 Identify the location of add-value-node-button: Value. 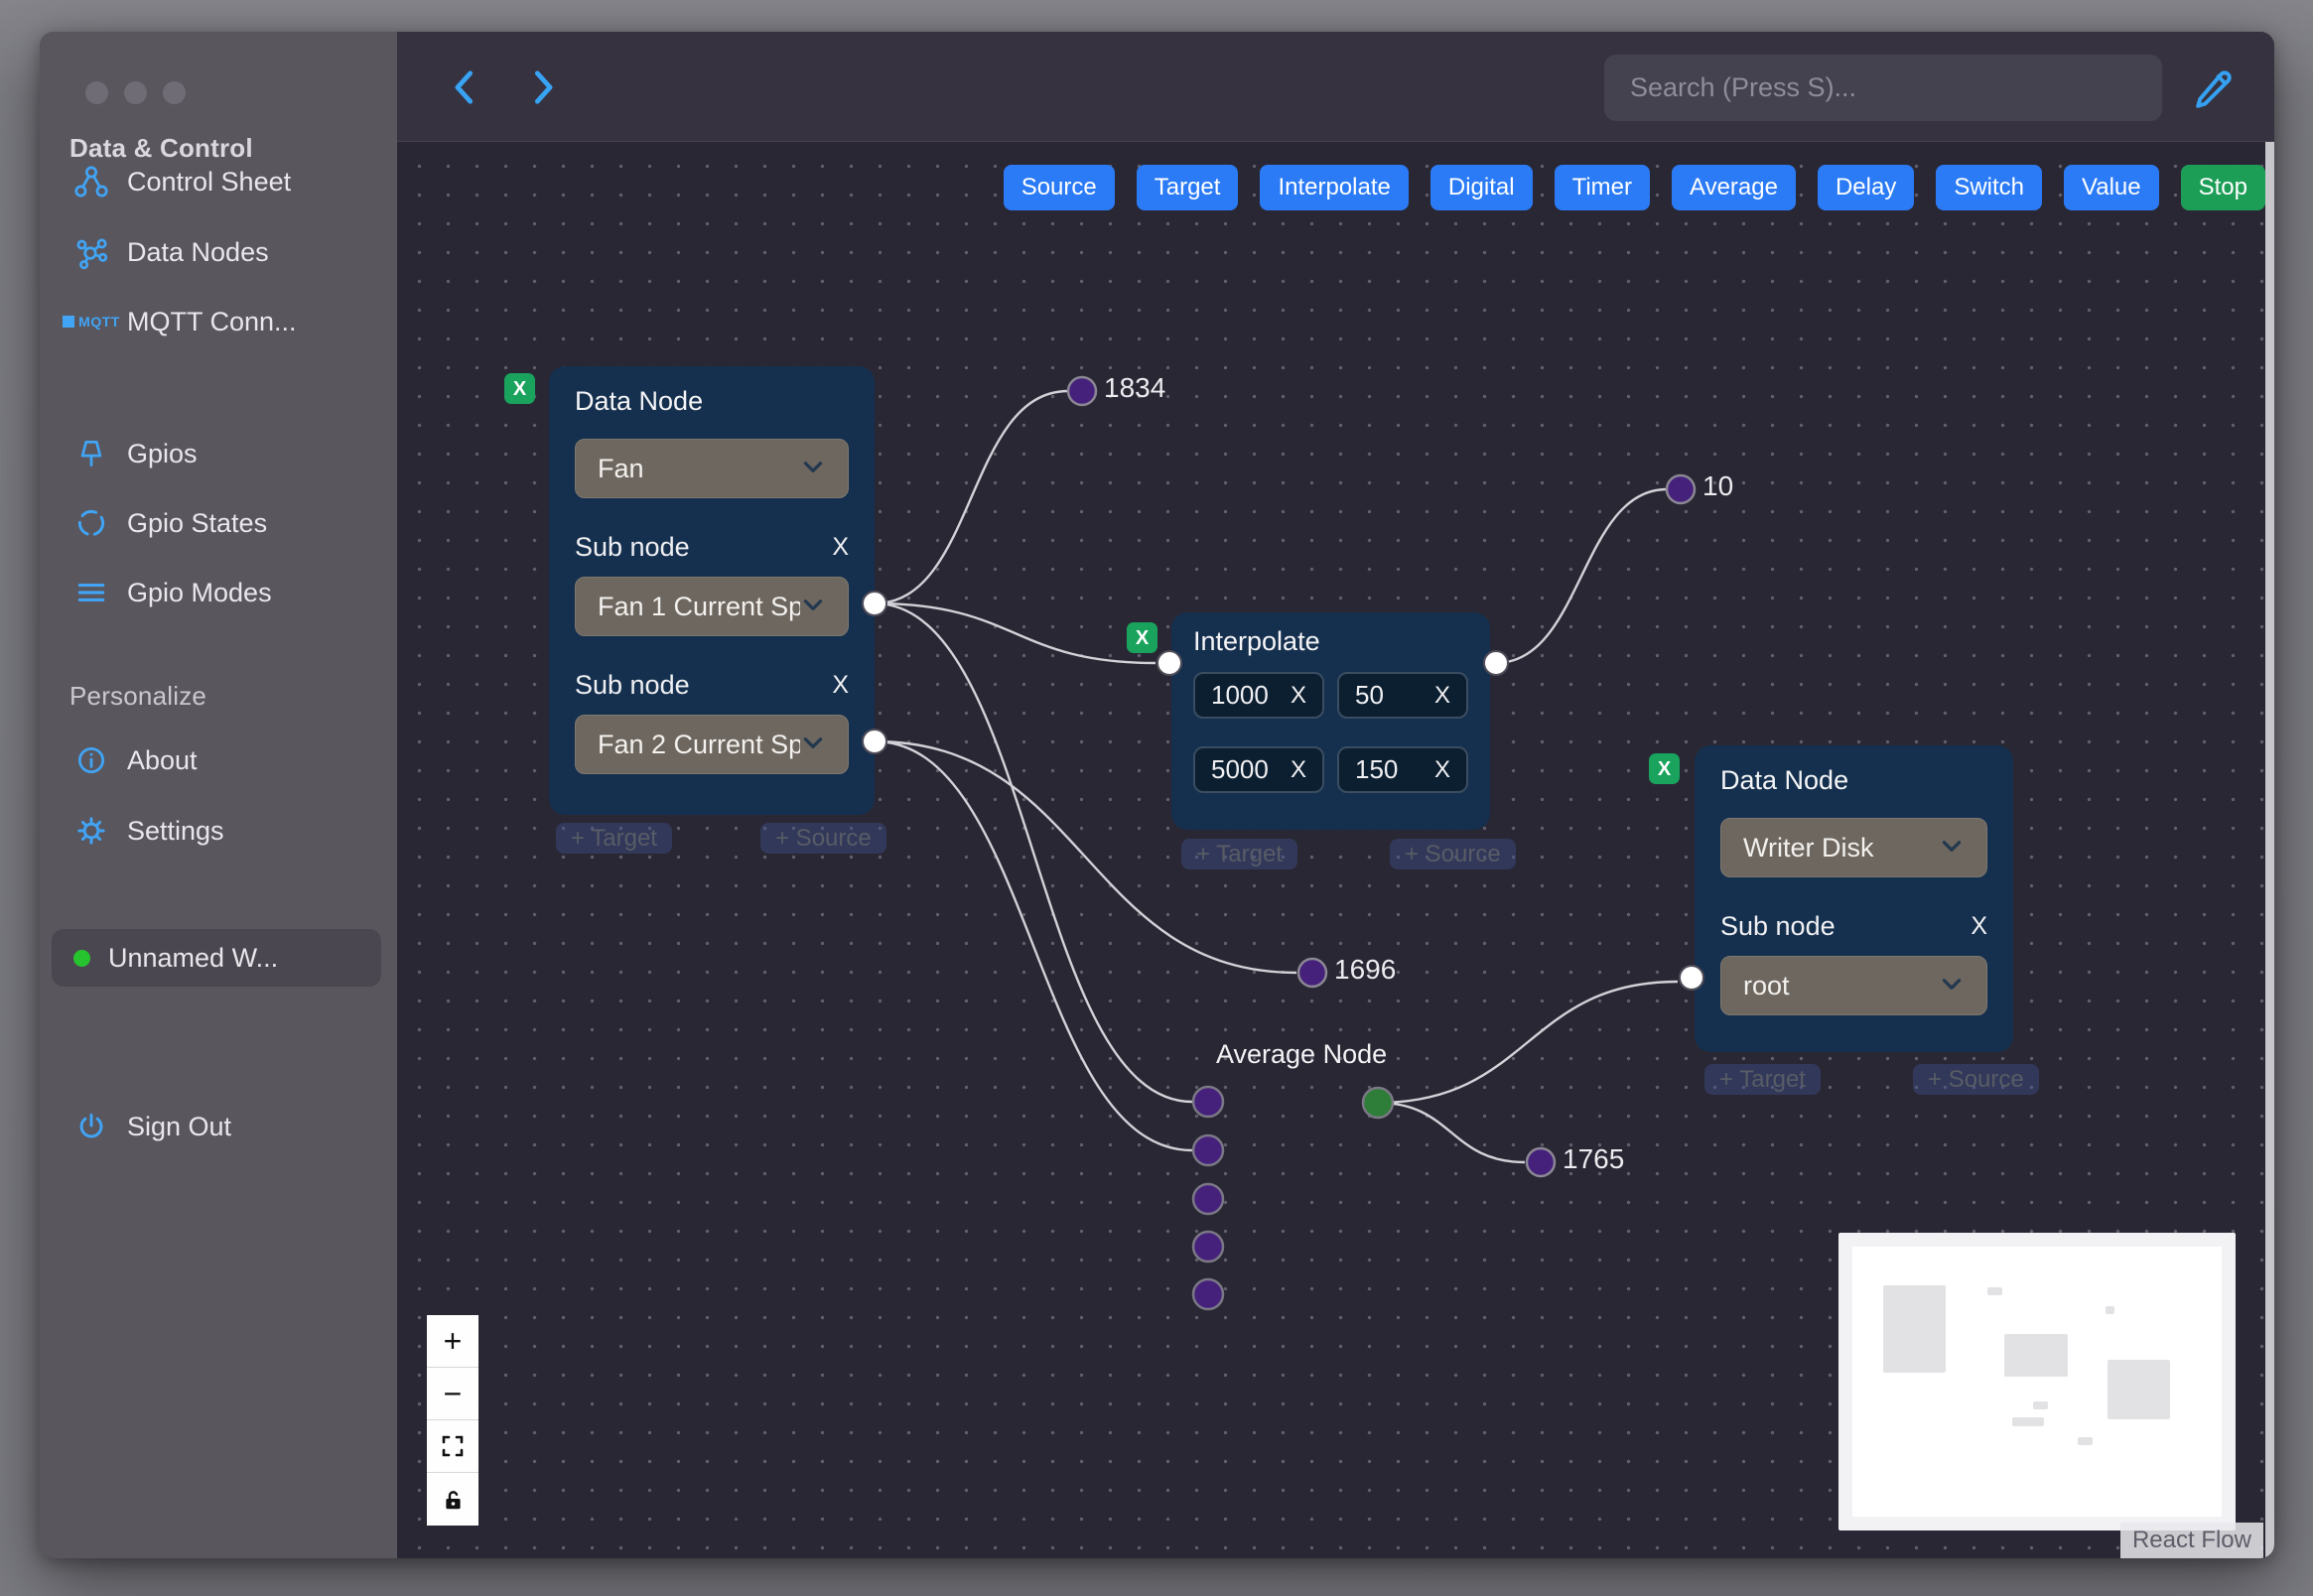
(2111, 187).